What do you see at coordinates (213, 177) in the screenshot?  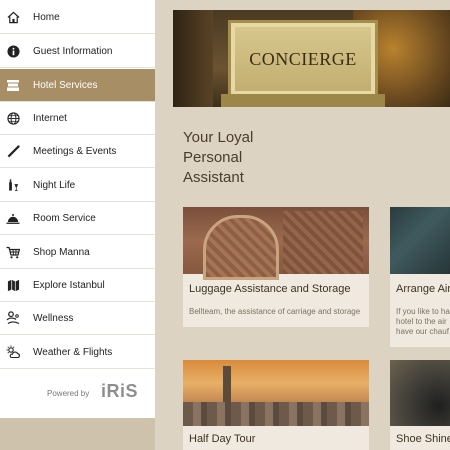 I see `heading-line: Assistant` at bounding box center [213, 177].